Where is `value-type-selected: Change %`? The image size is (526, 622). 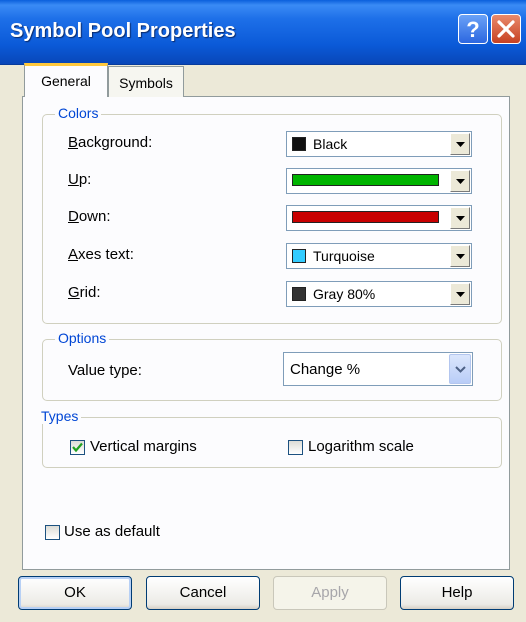 value-type-selected: Change % is located at coordinates (325, 369).